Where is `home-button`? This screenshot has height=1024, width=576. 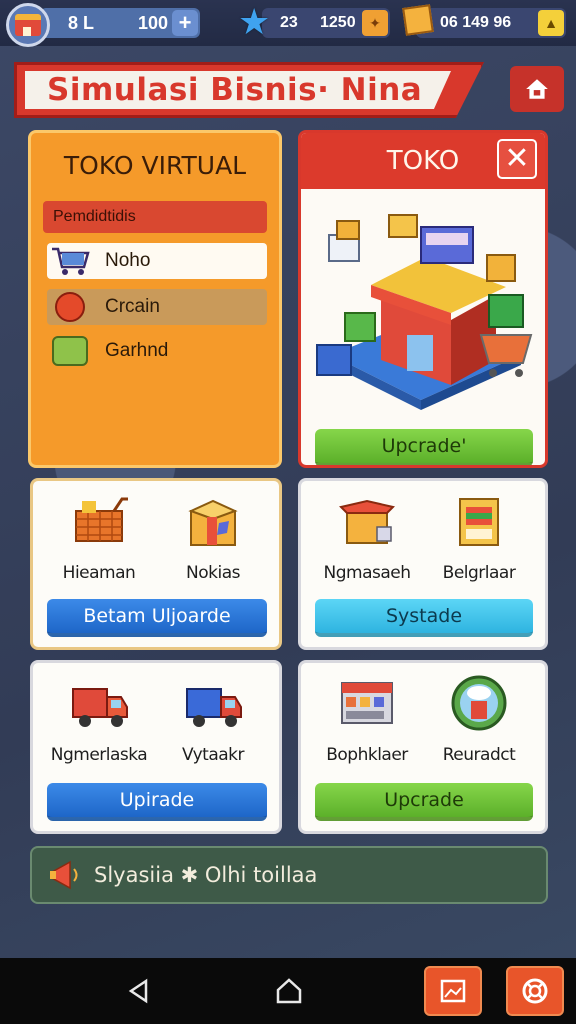
home-button is located at coordinates (537, 89).